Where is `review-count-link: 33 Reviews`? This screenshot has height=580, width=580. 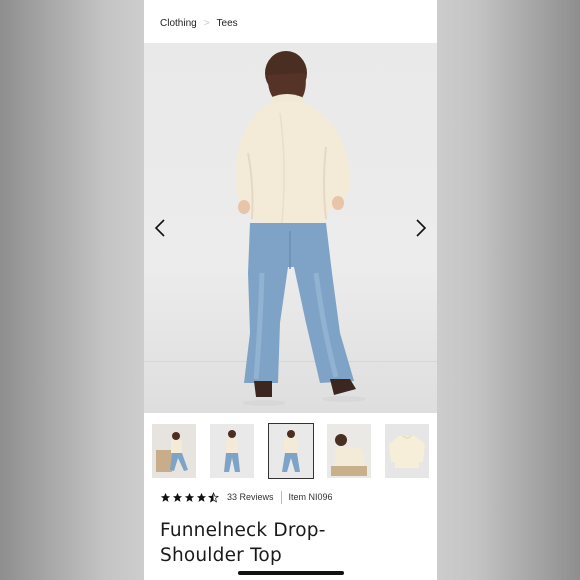
review-count-link: 33 Reviews is located at coordinates (250, 497).